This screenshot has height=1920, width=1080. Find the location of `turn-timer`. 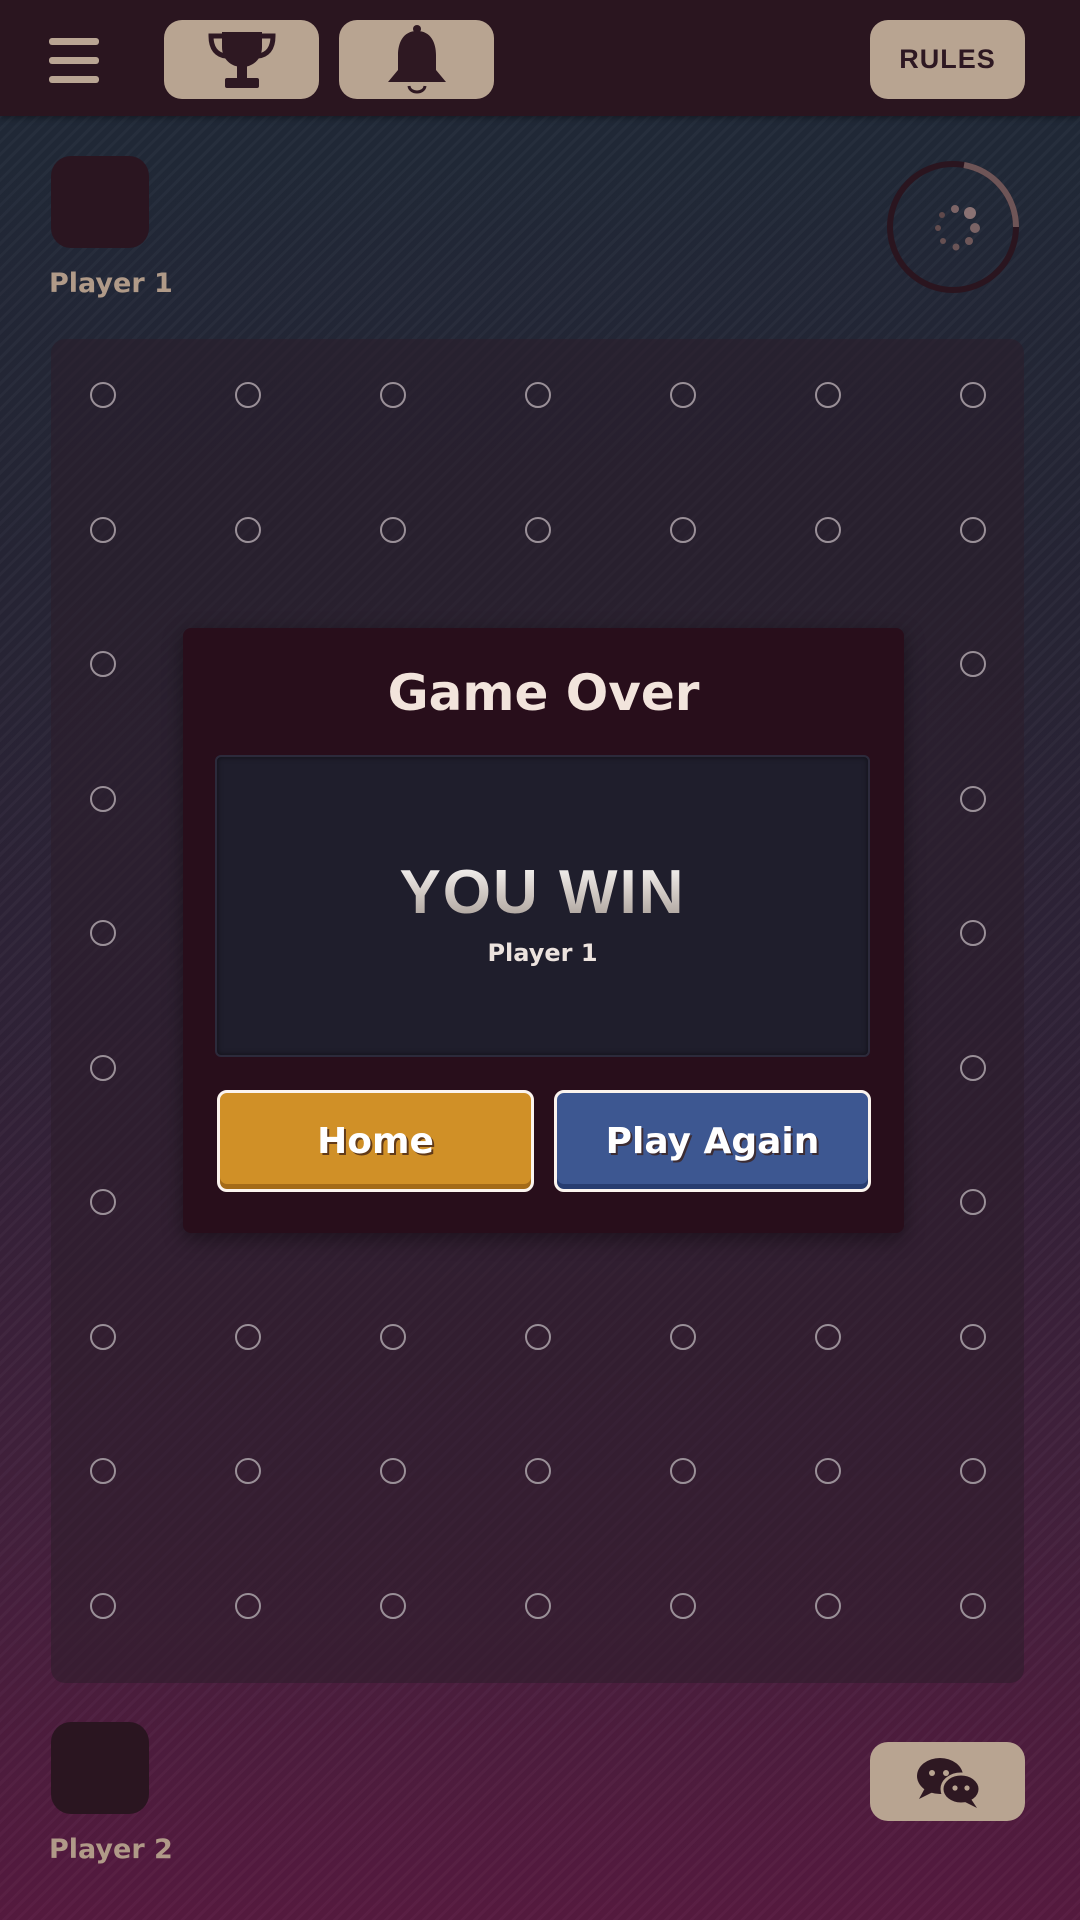

turn-timer is located at coordinates (953, 227).